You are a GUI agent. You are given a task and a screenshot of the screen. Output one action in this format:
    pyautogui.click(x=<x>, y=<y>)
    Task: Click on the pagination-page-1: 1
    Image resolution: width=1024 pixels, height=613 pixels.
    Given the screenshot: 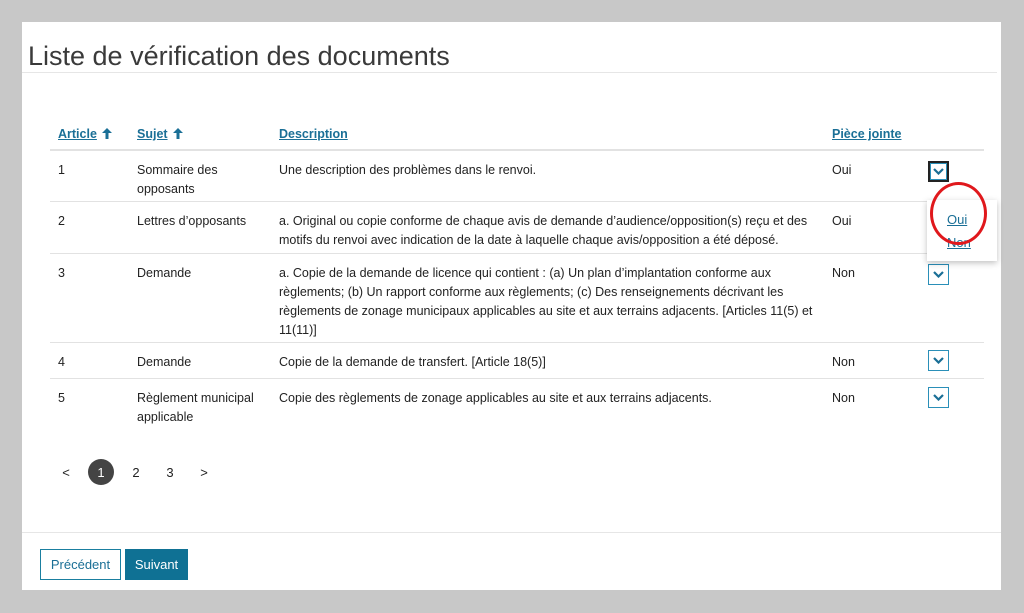 What is the action you would take?
    pyautogui.click(x=101, y=472)
    